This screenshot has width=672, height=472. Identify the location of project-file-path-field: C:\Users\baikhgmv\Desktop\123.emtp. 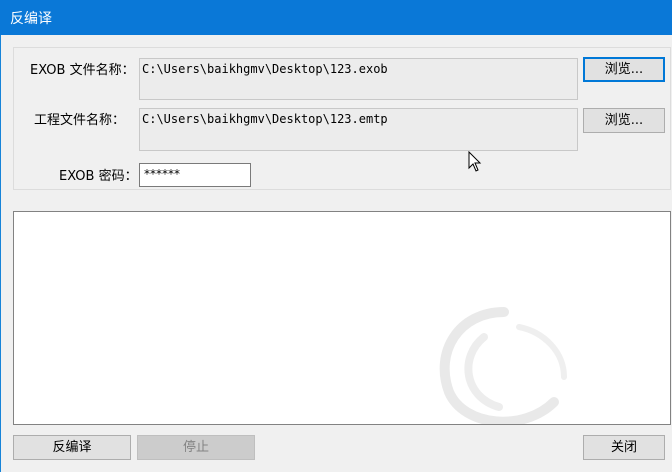
(358, 129).